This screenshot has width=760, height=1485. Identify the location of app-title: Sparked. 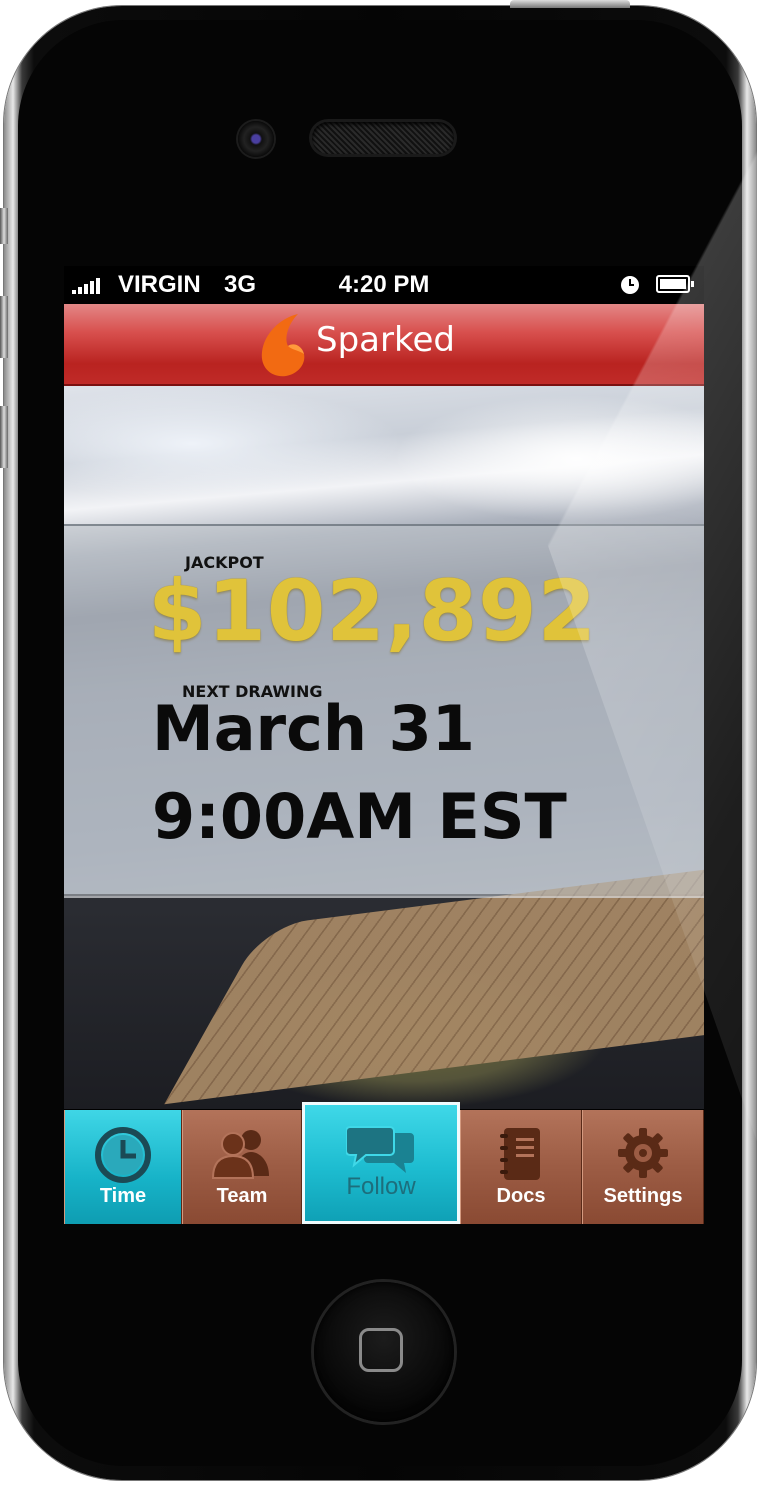
(385, 340).